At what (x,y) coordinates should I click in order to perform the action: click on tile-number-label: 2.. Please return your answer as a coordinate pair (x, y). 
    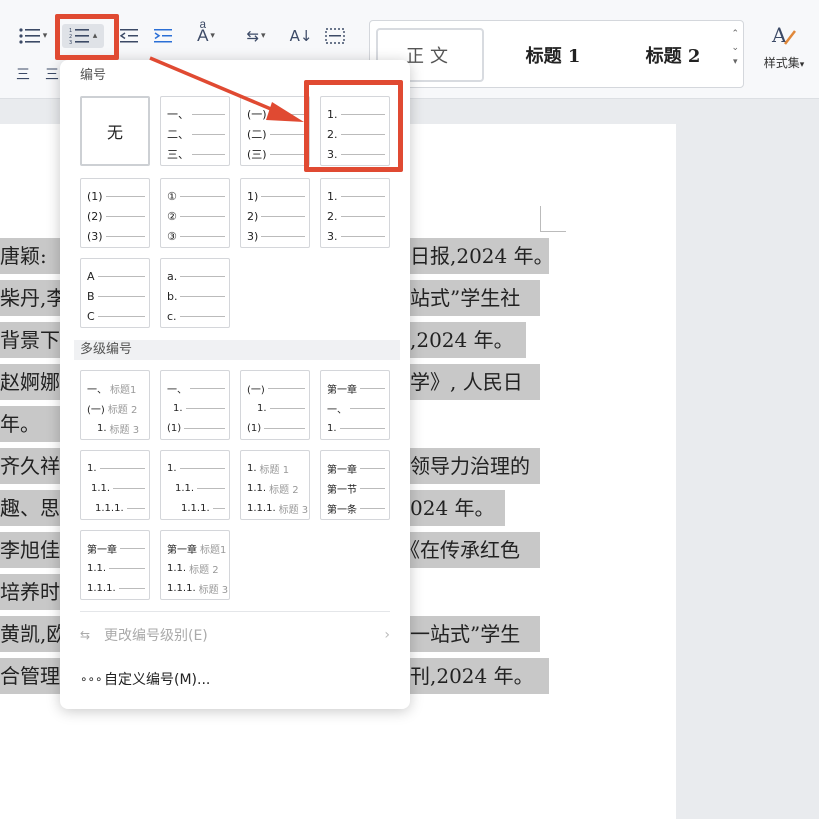
    Looking at the image, I should click on (332, 216).